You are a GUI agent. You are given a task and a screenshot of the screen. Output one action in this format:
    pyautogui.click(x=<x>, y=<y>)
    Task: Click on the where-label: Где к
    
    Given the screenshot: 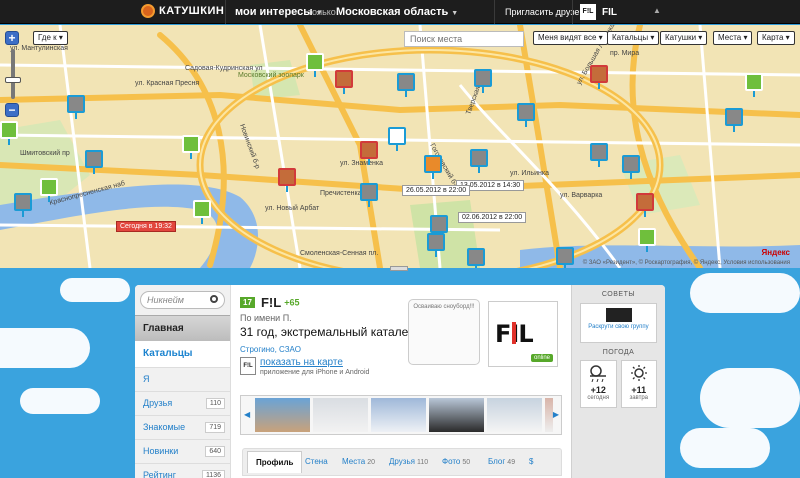 What is the action you would take?
    pyautogui.click(x=47, y=37)
    